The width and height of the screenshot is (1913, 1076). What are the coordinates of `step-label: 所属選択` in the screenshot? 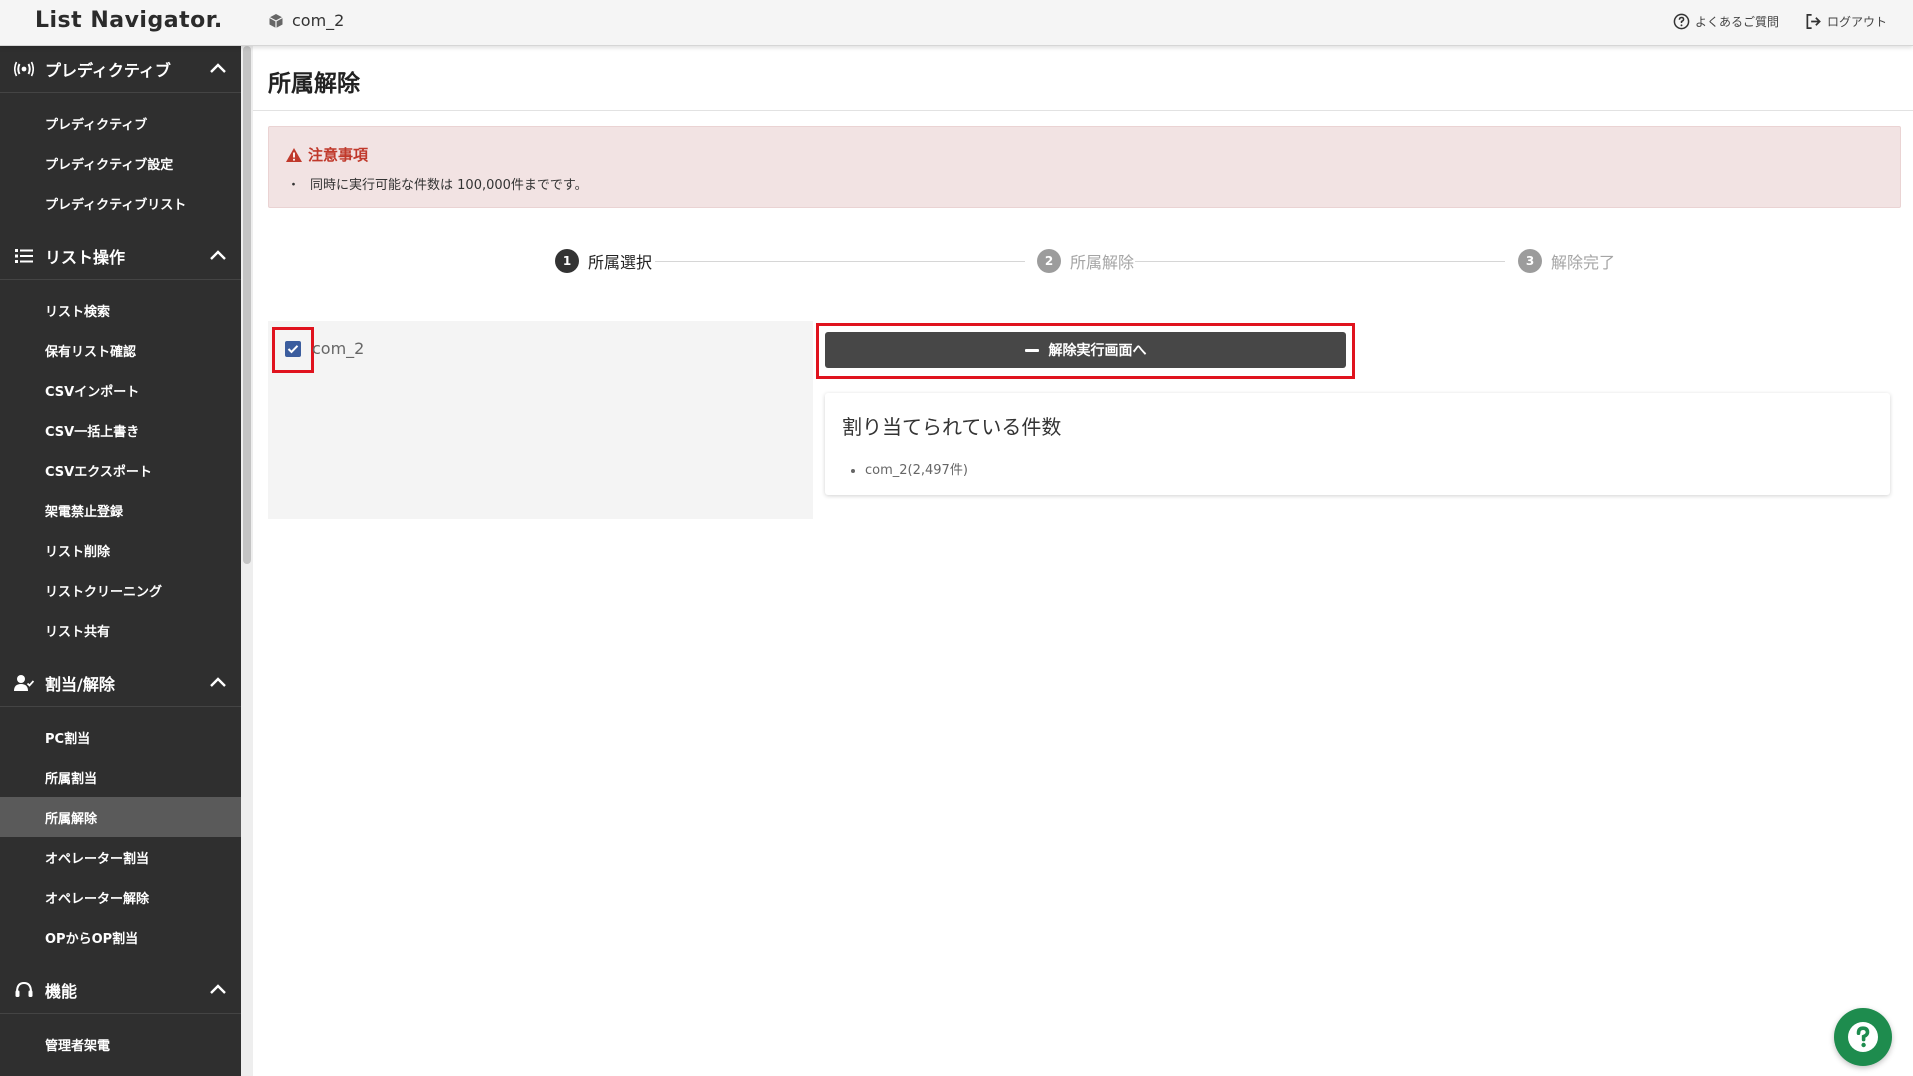 It's located at (620, 262).